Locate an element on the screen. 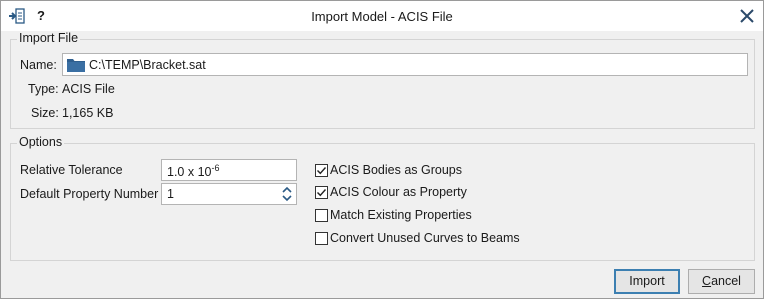  import-button: Import is located at coordinates (647, 281).